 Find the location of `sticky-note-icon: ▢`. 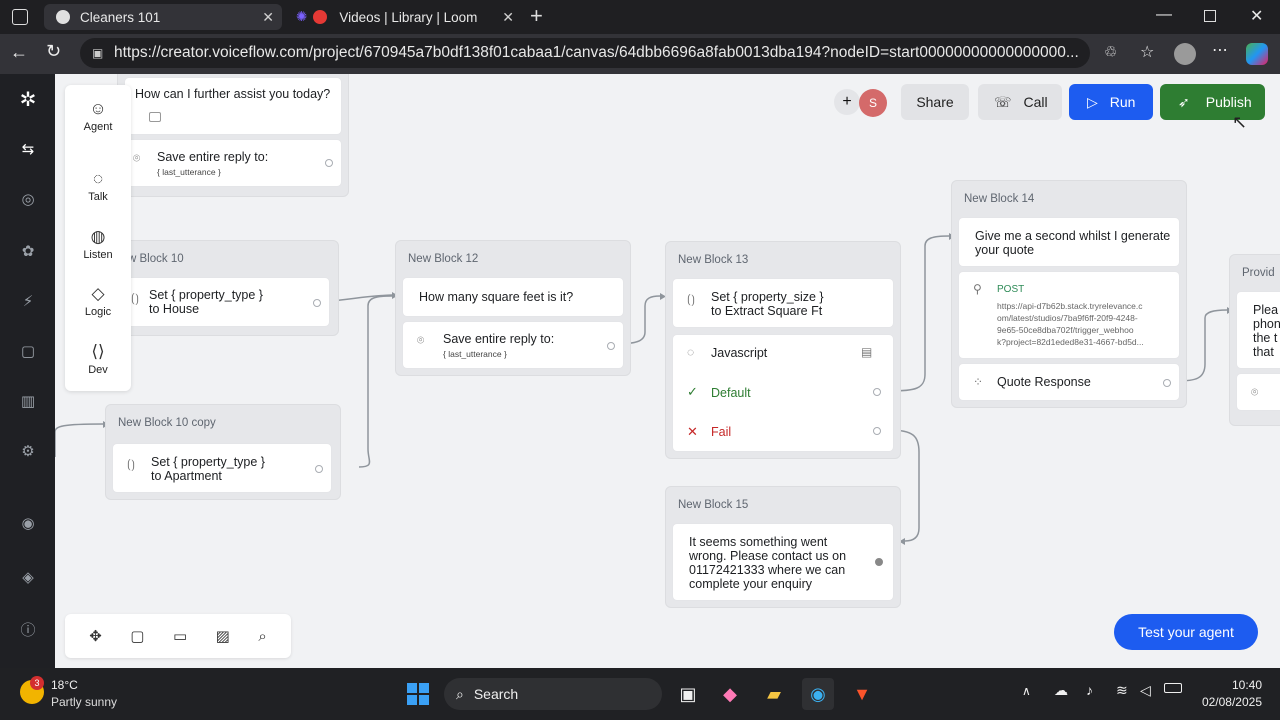

sticky-note-icon: ▢ is located at coordinates (137, 636).